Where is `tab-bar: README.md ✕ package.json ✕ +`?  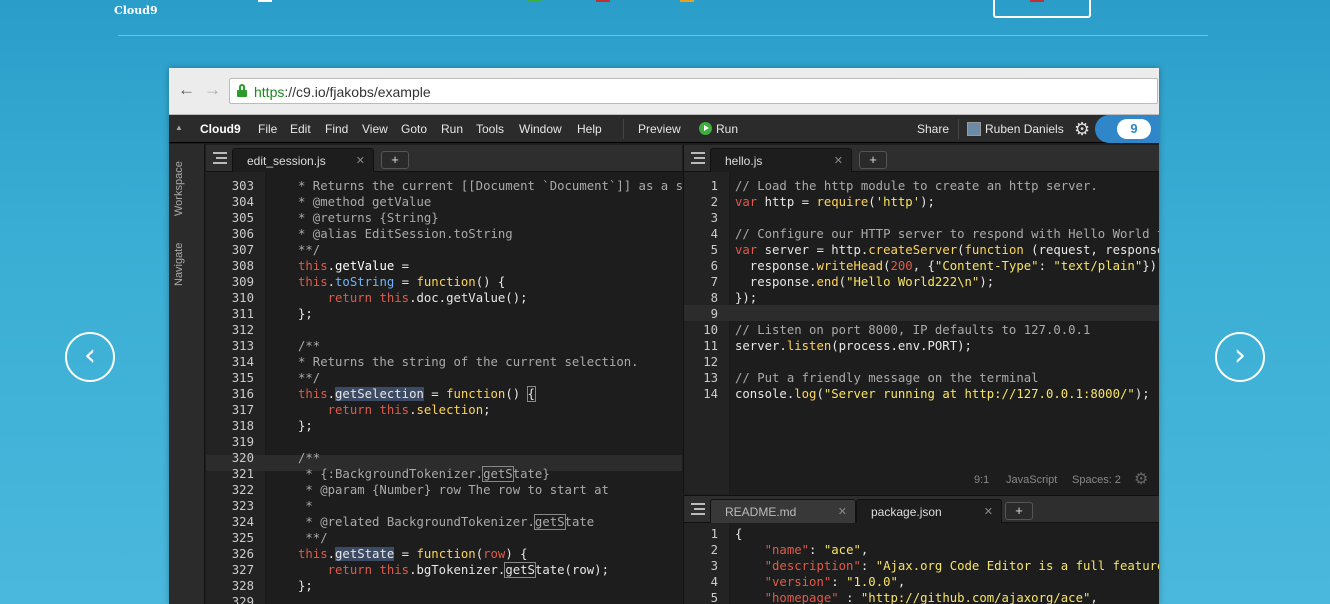 tab-bar: README.md ✕ package.json ✕ + is located at coordinates (921, 509).